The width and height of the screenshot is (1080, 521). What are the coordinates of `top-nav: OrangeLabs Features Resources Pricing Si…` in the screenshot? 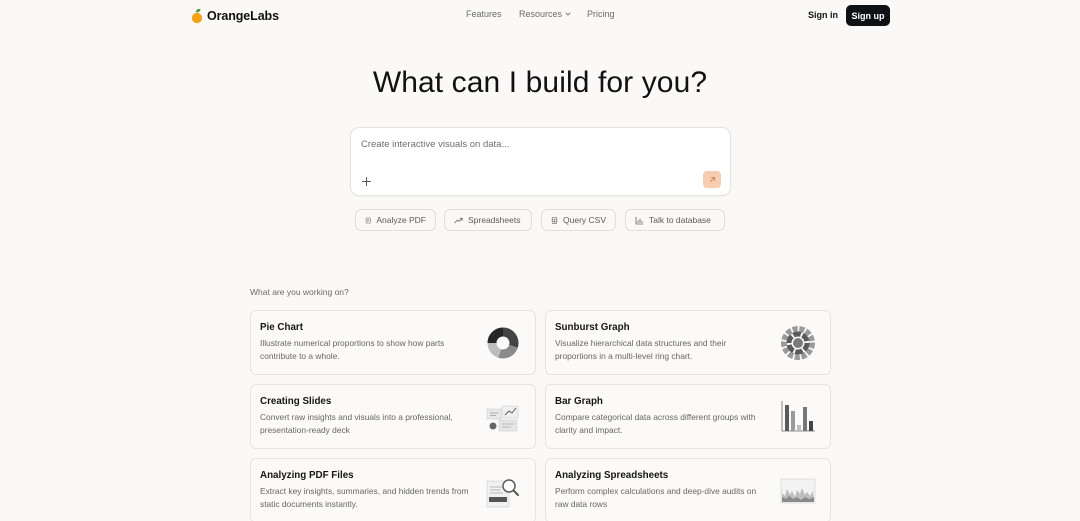 It's located at (540, 16).